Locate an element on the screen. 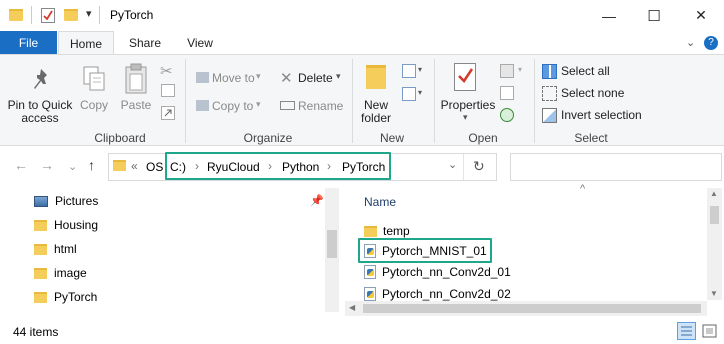 The image size is (724, 344). scroll-up-icon: ▲ is located at coordinates (714, 193).